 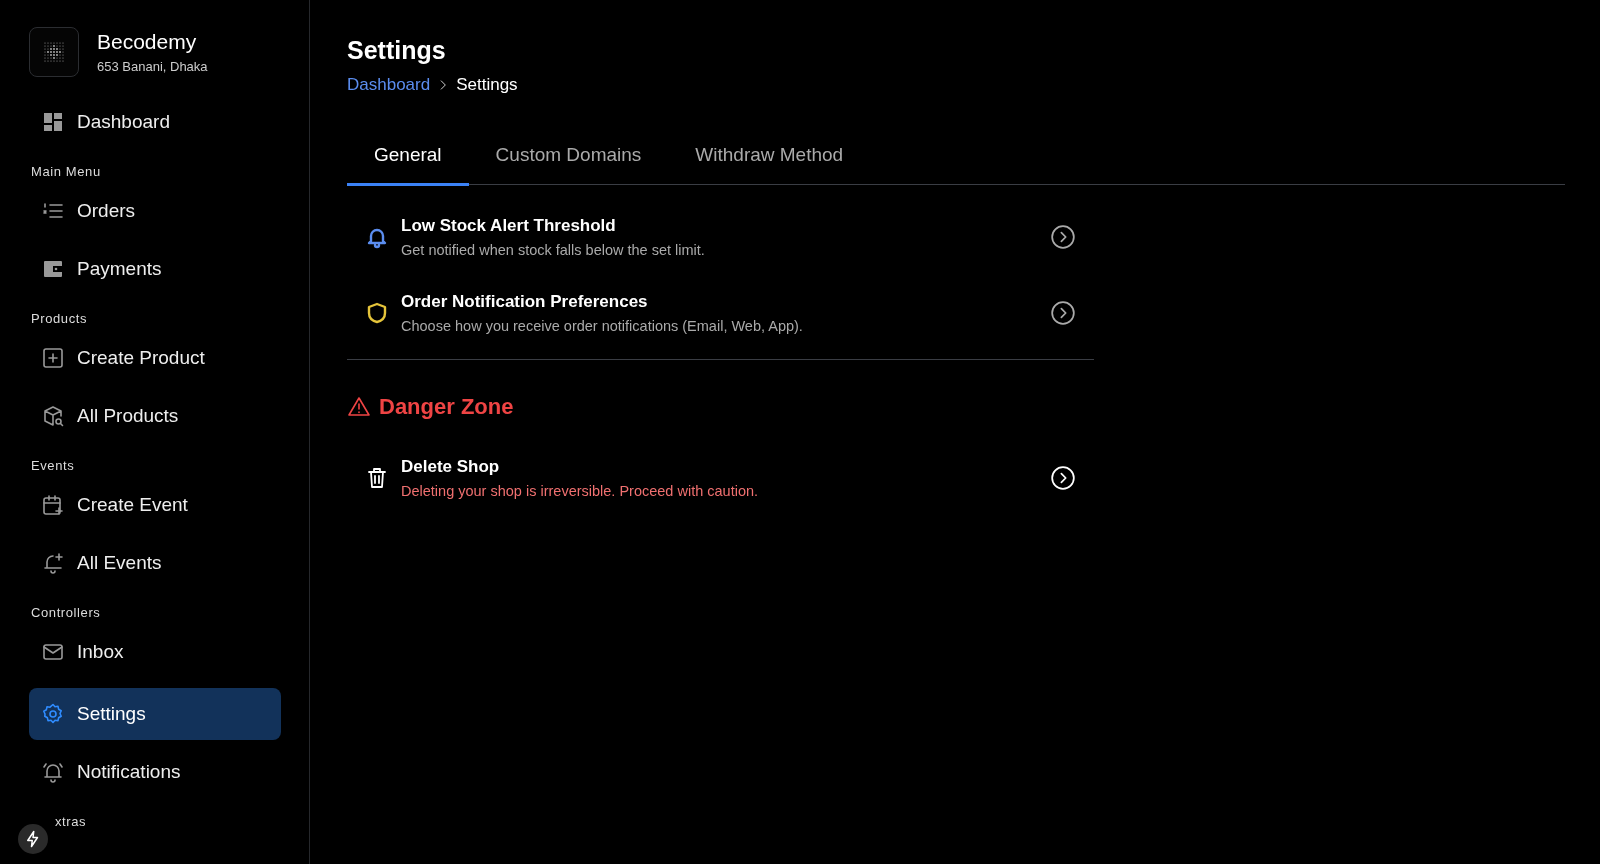 What do you see at coordinates (580, 491) in the screenshot?
I see `warning-text: Deleting your shop is irreversible. Proceed with caution.` at bounding box center [580, 491].